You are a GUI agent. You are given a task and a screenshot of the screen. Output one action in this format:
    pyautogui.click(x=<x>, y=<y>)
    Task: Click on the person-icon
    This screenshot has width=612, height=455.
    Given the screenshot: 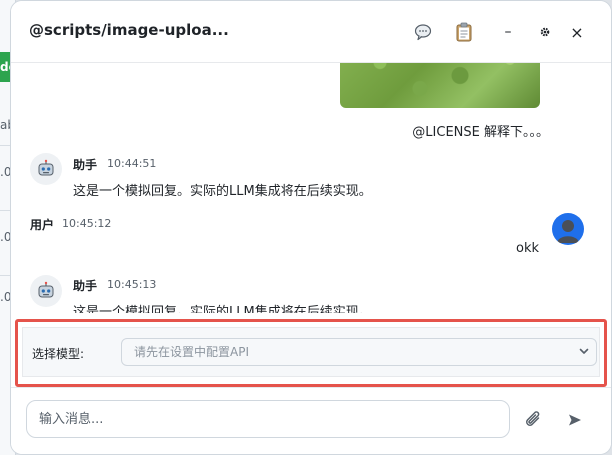 What is the action you would take?
    pyautogui.click(x=568, y=231)
    